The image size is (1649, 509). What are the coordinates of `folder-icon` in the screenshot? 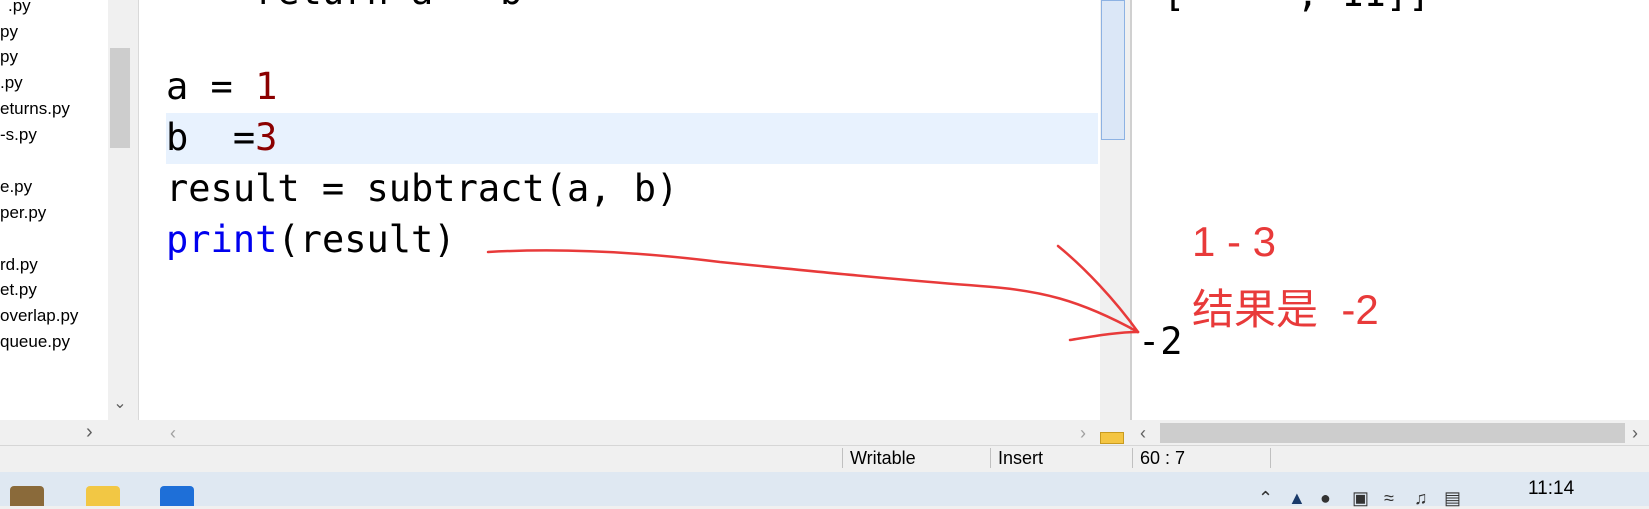 It's located at (103, 496).